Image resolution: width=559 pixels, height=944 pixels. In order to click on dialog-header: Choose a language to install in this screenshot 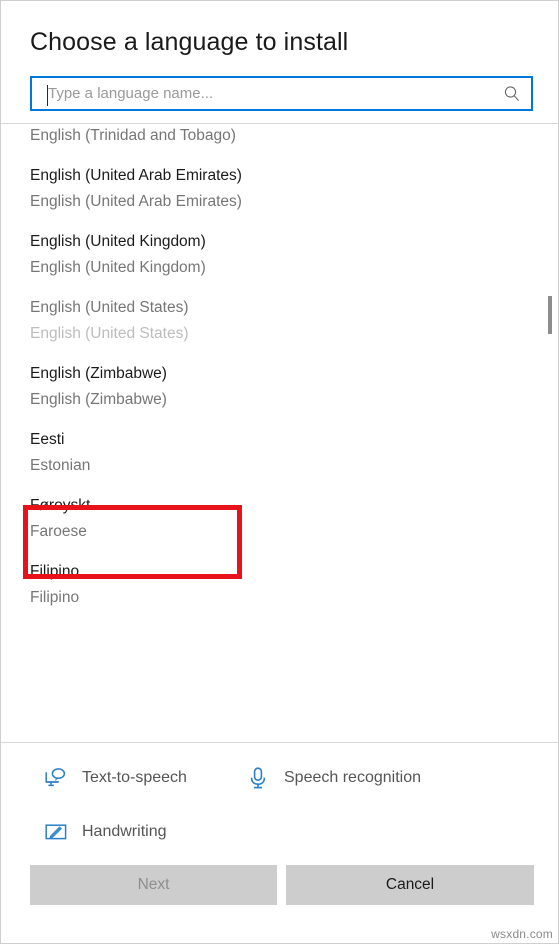, I will do `click(279, 29)`.